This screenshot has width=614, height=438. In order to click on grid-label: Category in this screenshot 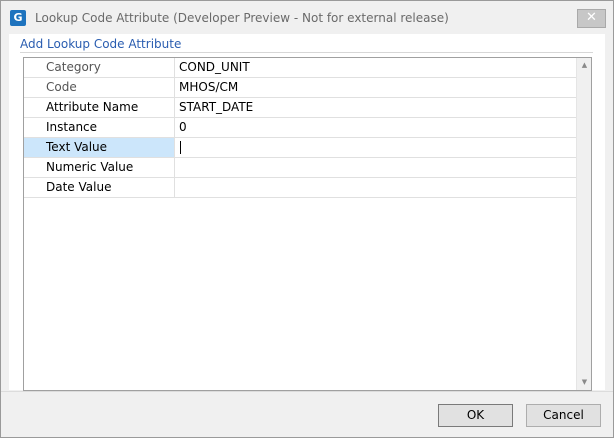, I will do `click(99, 67)`.